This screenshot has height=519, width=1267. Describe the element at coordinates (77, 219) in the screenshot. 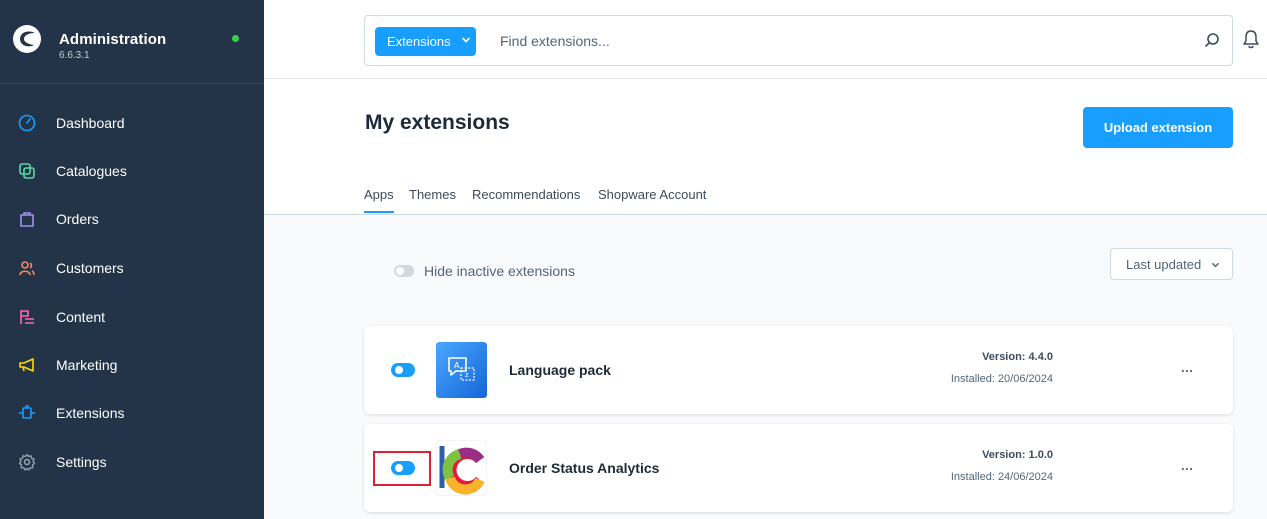

I see `sidebar-item-label: Orders` at that location.